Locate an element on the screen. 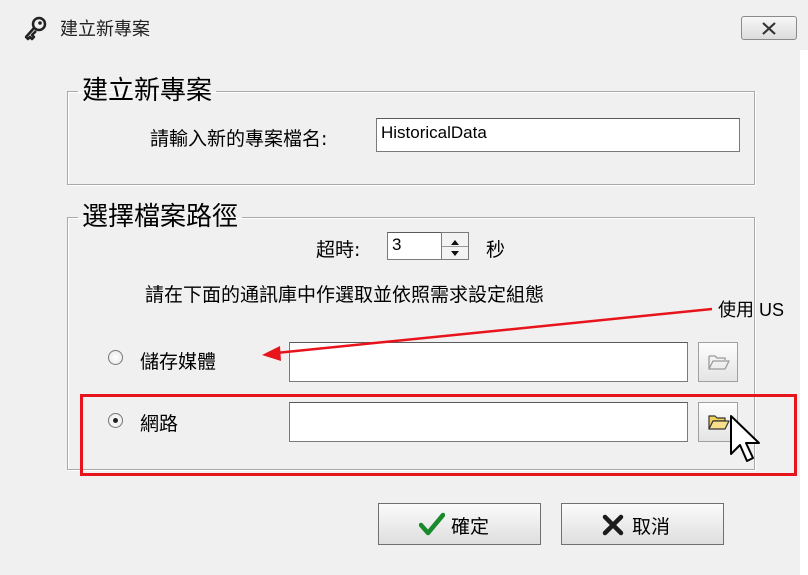 This screenshot has width=808, height=575. timeout-label: 超時: is located at coordinates (338, 250).